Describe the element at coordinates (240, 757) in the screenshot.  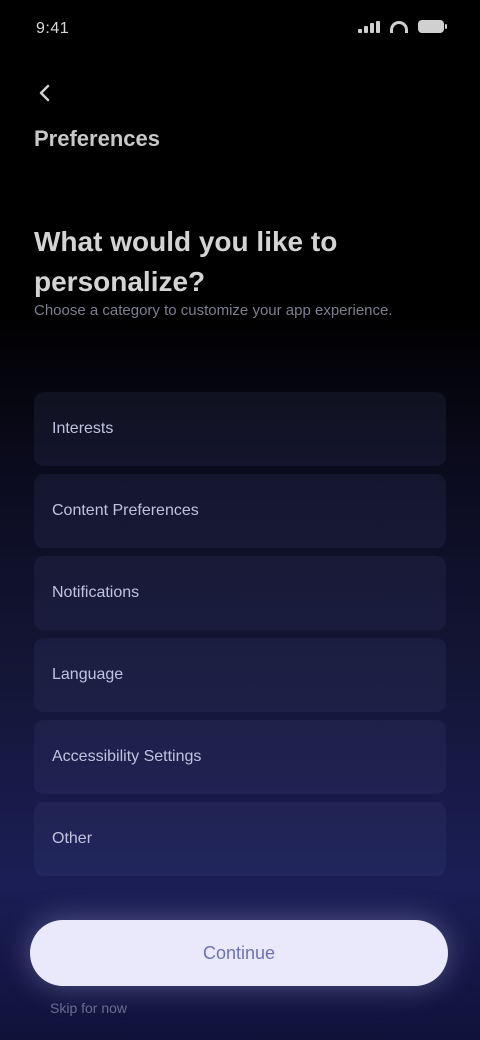
I see `option-accessibility: Accessibility Settings` at that location.